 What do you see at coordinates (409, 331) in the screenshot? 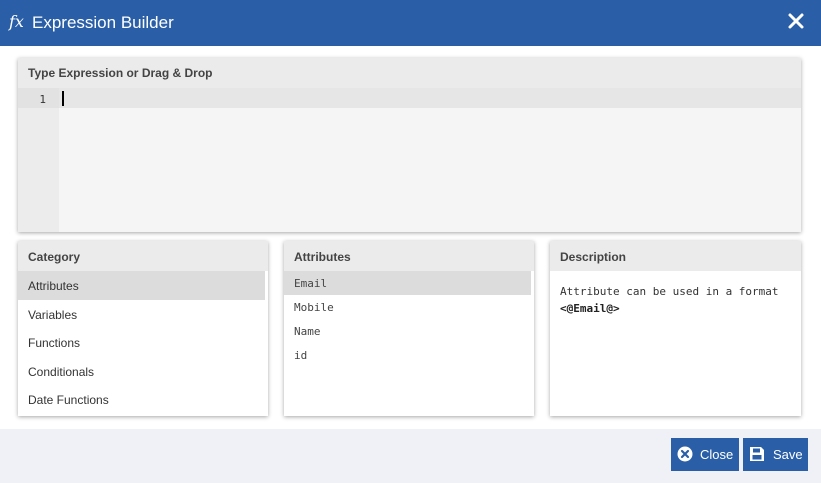
I see `attribute-item-name: Name` at bounding box center [409, 331].